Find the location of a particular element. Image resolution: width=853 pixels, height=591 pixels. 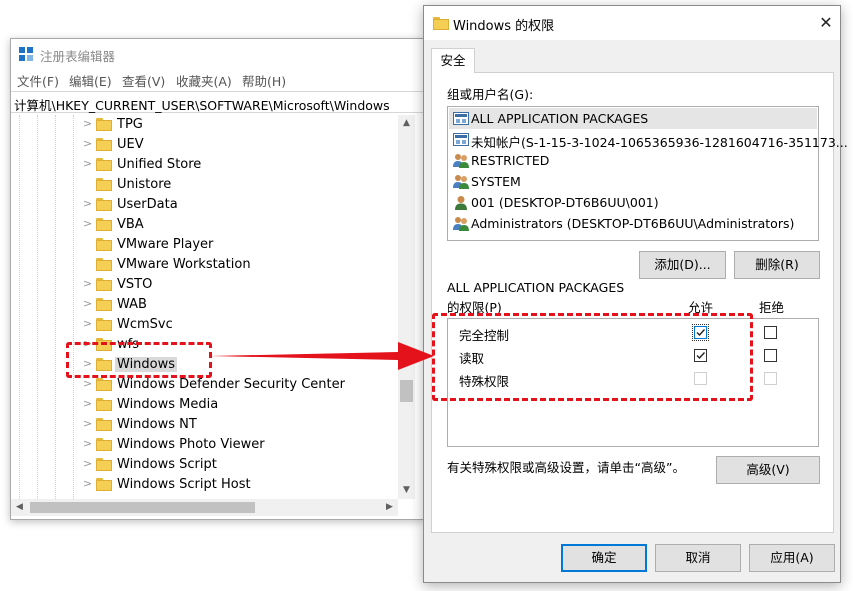

tree-item: > Windows Photo Viewer is located at coordinates (241, 445).